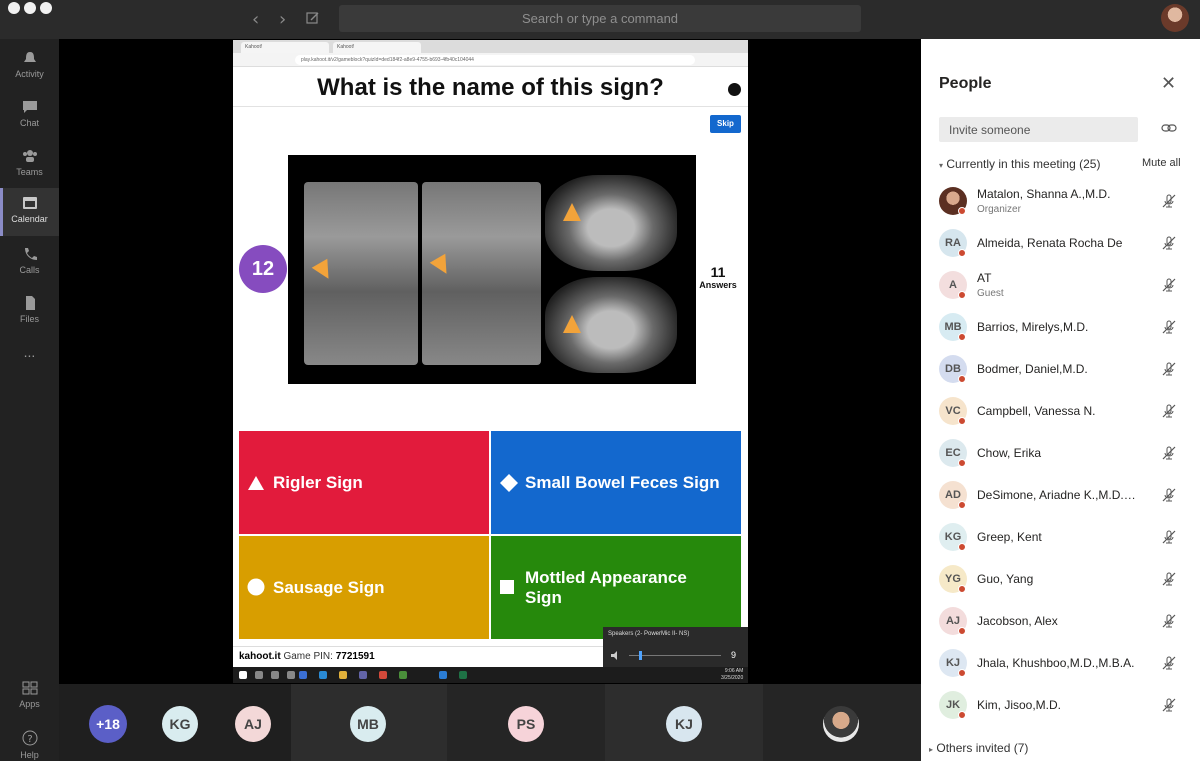 This screenshot has height=761, width=1200. Describe the element at coordinates (1060, 206) in the screenshot. I see `participant-row: Matalon, Shanna A.,M.D. Organizer` at that location.